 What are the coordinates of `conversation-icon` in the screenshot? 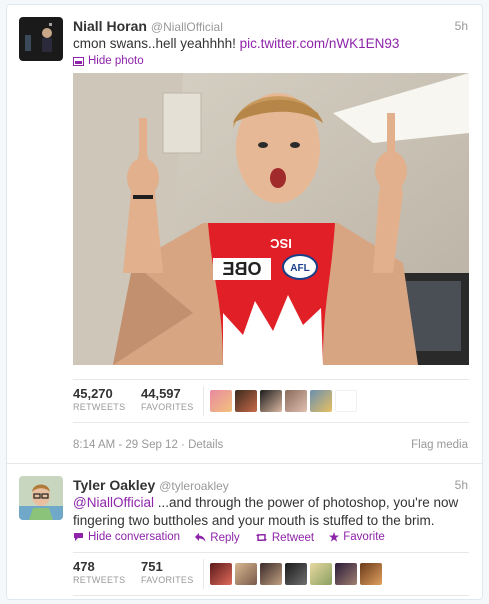 It's located at (78, 537).